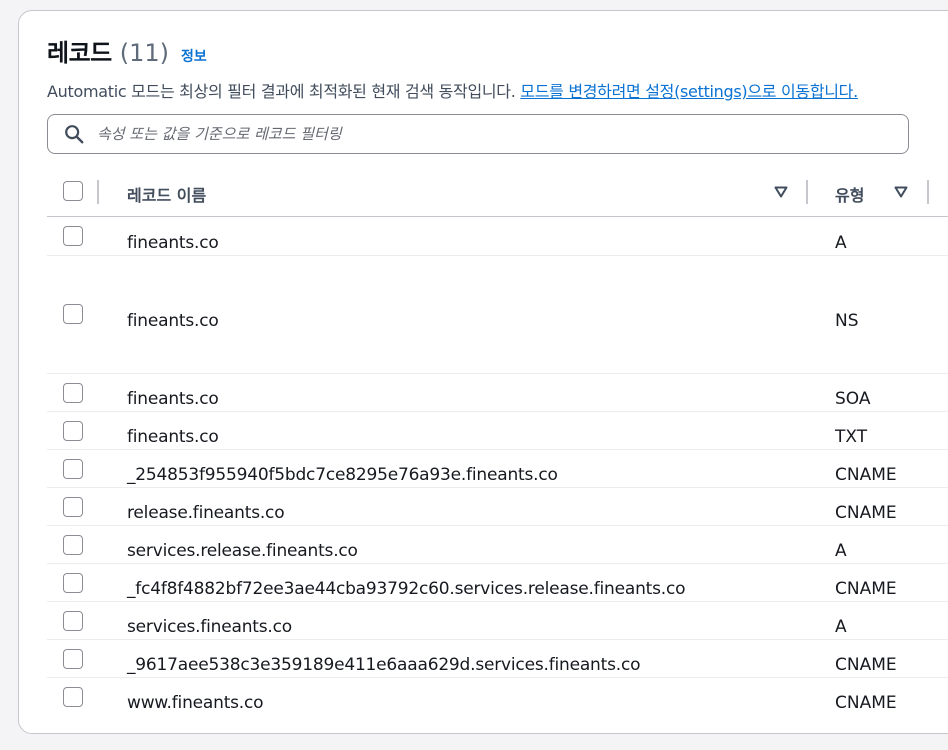 This screenshot has height=750, width=948. Describe the element at coordinates (74, 134) in the screenshot. I see `search-icon` at that location.